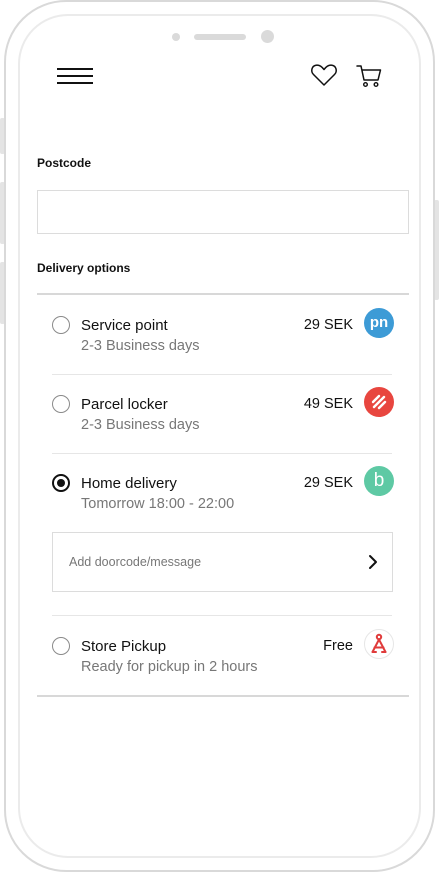 This screenshot has width=439, height=874. Describe the element at coordinates (176, 37) in the screenshot. I see `phone-sensor` at that location.